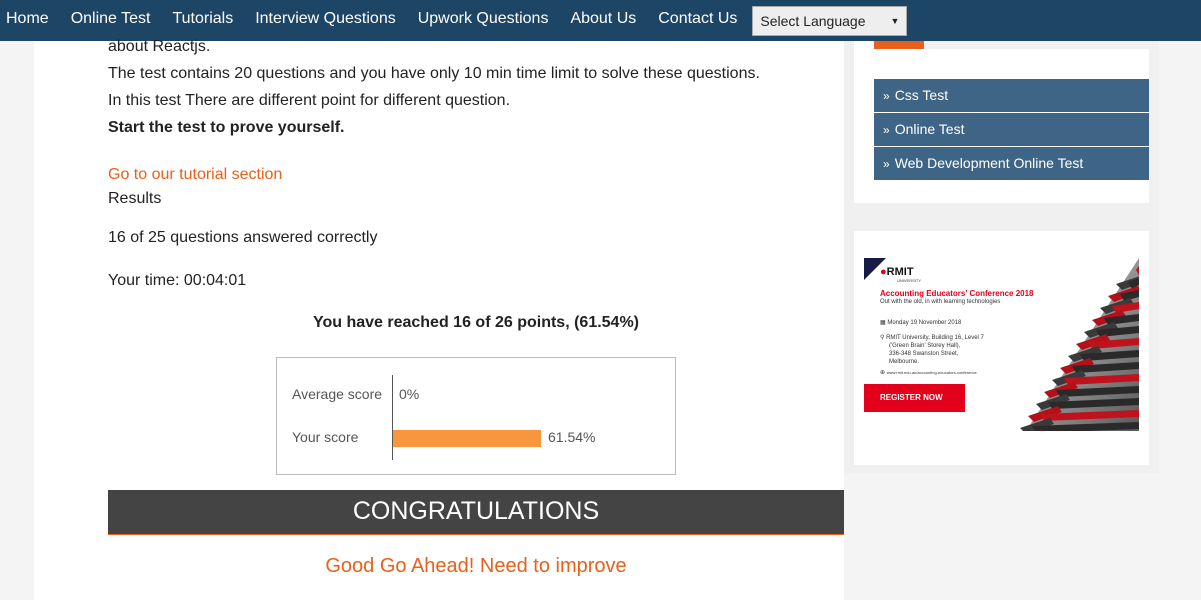  I want to click on score-chart: Average score 0% Your score 61.54%, so click(476, 416).